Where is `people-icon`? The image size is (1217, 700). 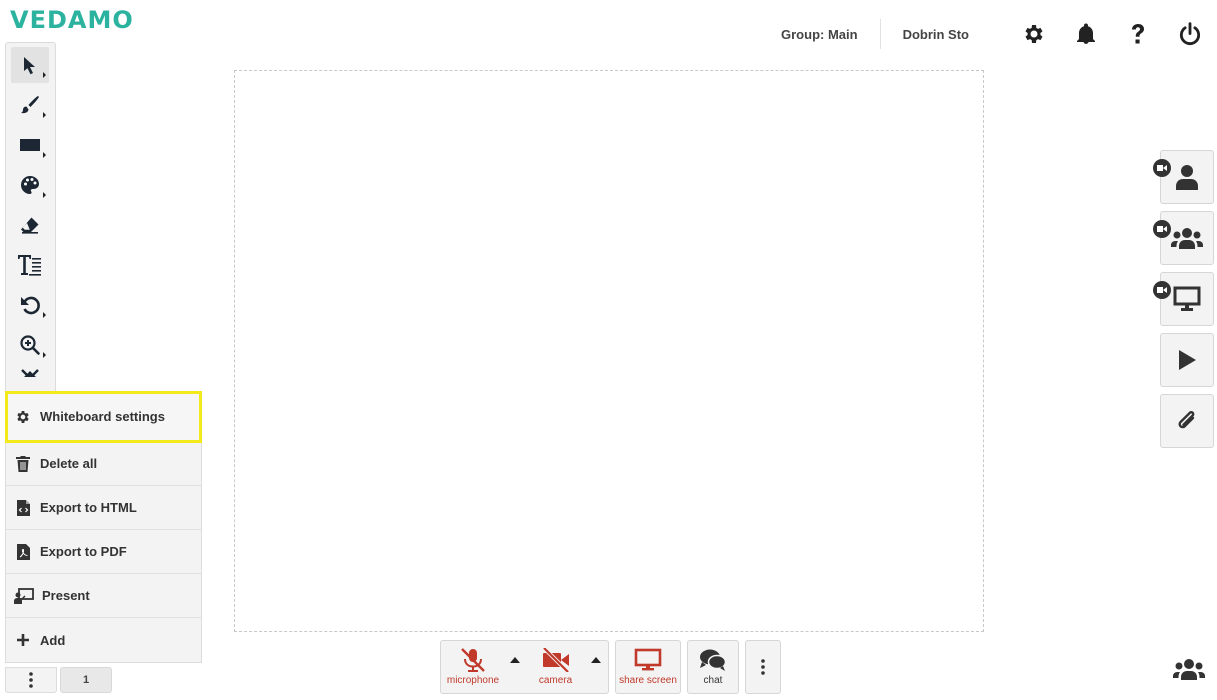 people-icon is located at coordinates (1189, 669).